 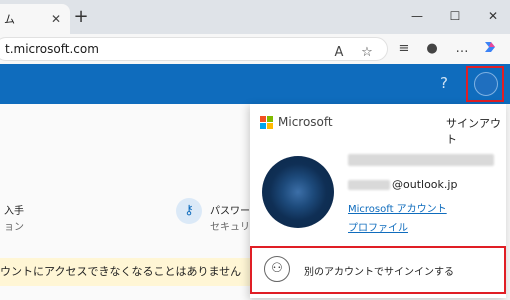 I want to click on microsoft-logo-icon, so click(x=267, y=123).